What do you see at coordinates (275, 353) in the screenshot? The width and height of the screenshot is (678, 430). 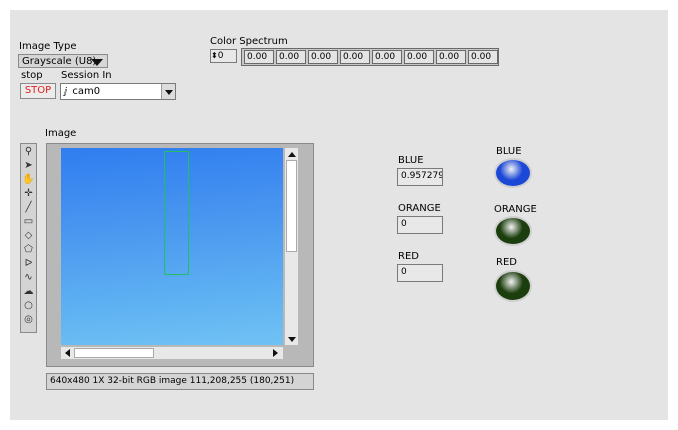 I see `scroll-right-icon` at bounding box center [275, 353].